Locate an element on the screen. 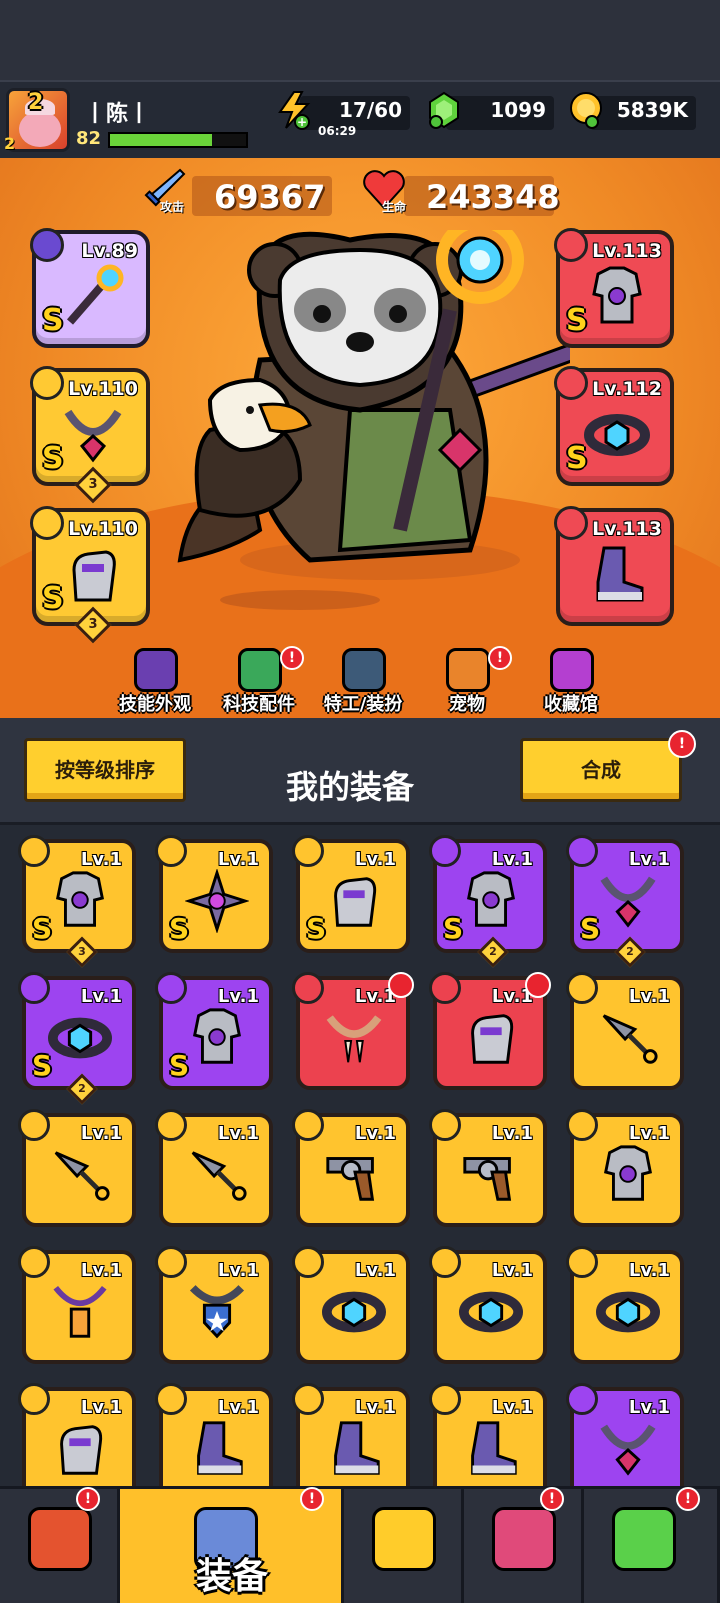  feature-nav-item-4: 收藏馆 is located at coordinates (571, 679).